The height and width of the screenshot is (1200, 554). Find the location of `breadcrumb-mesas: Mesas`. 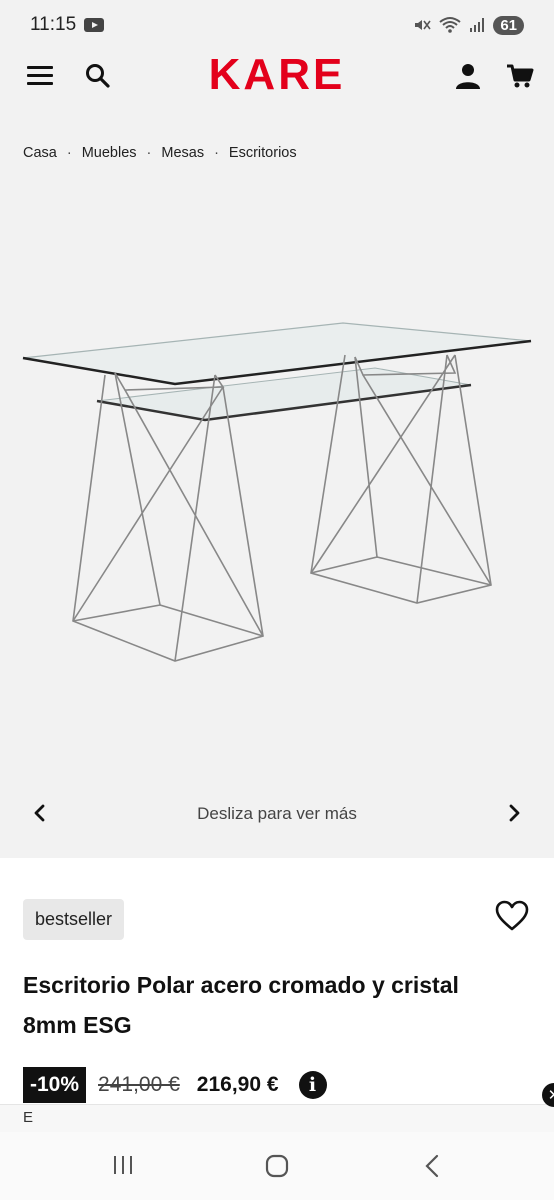

breadcrumb-mesas: Mesas is located at coordinates (182, 153).